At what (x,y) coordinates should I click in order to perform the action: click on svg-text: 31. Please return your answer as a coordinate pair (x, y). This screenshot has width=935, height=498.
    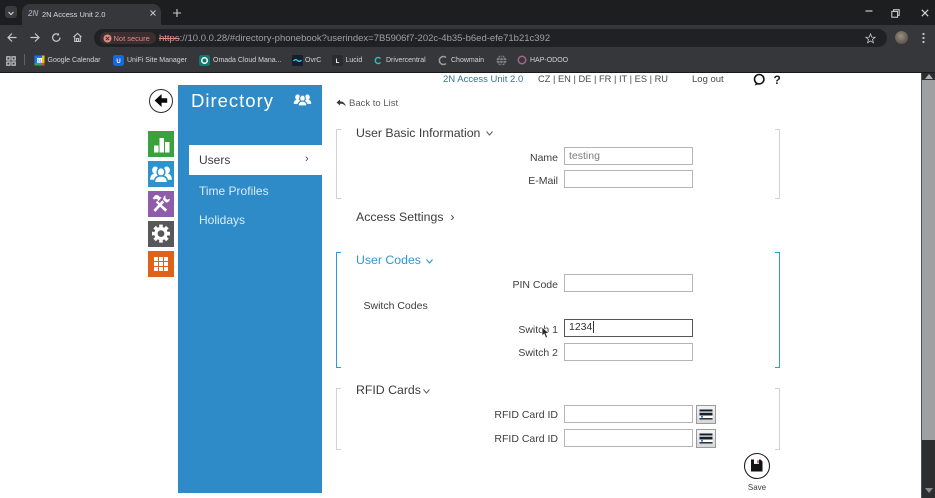
    Looking at the image, I should click on (40, 60).